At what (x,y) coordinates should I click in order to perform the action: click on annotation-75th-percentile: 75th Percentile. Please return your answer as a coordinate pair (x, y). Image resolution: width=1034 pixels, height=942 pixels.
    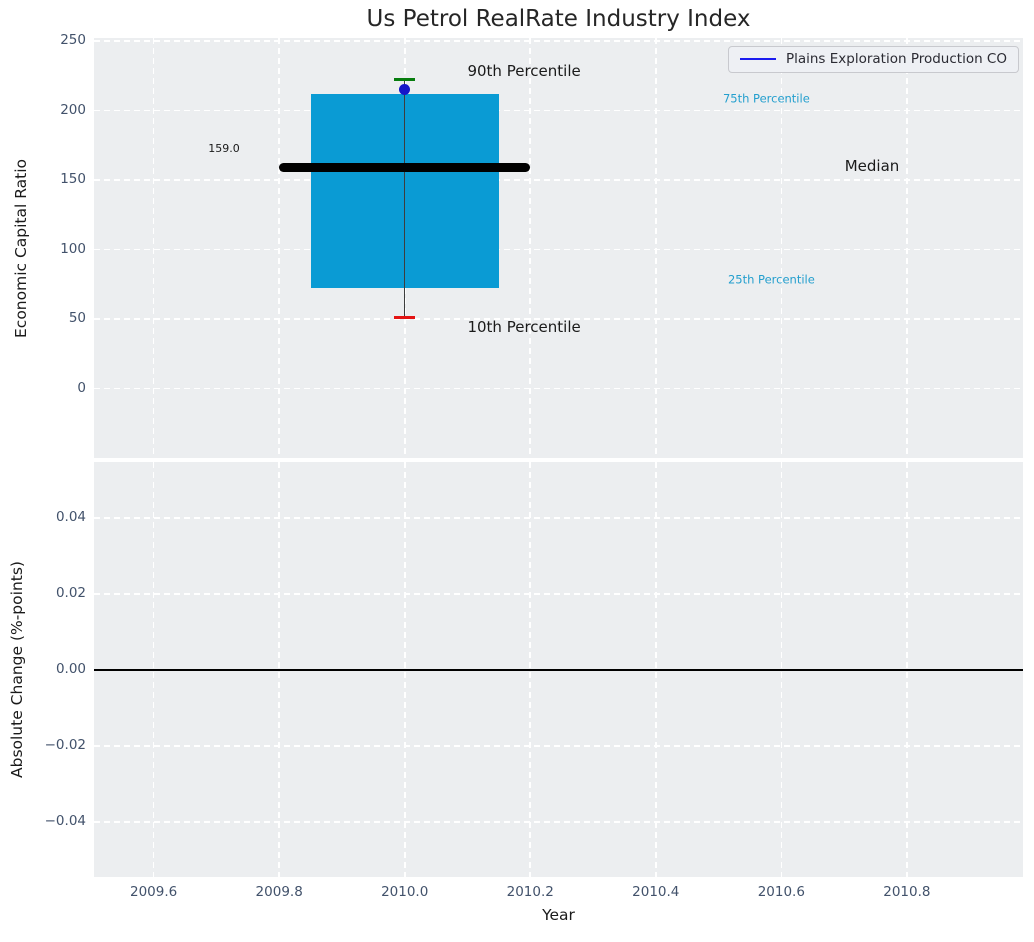
    Looking at the image, I should click on (766, 98).